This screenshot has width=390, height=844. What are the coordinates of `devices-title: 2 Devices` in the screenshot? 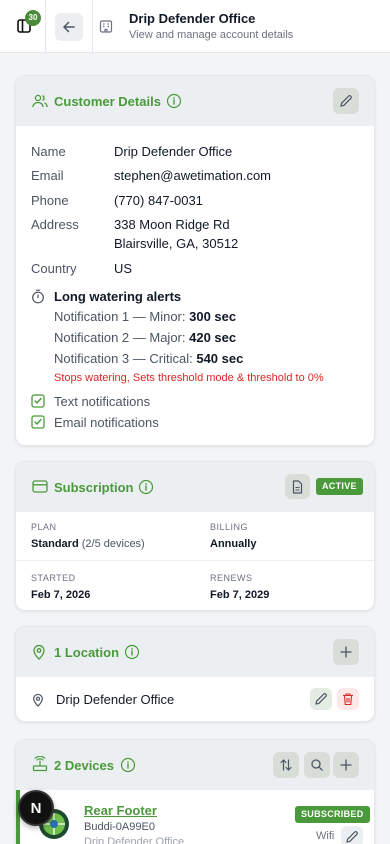 It's located at (84, 765).